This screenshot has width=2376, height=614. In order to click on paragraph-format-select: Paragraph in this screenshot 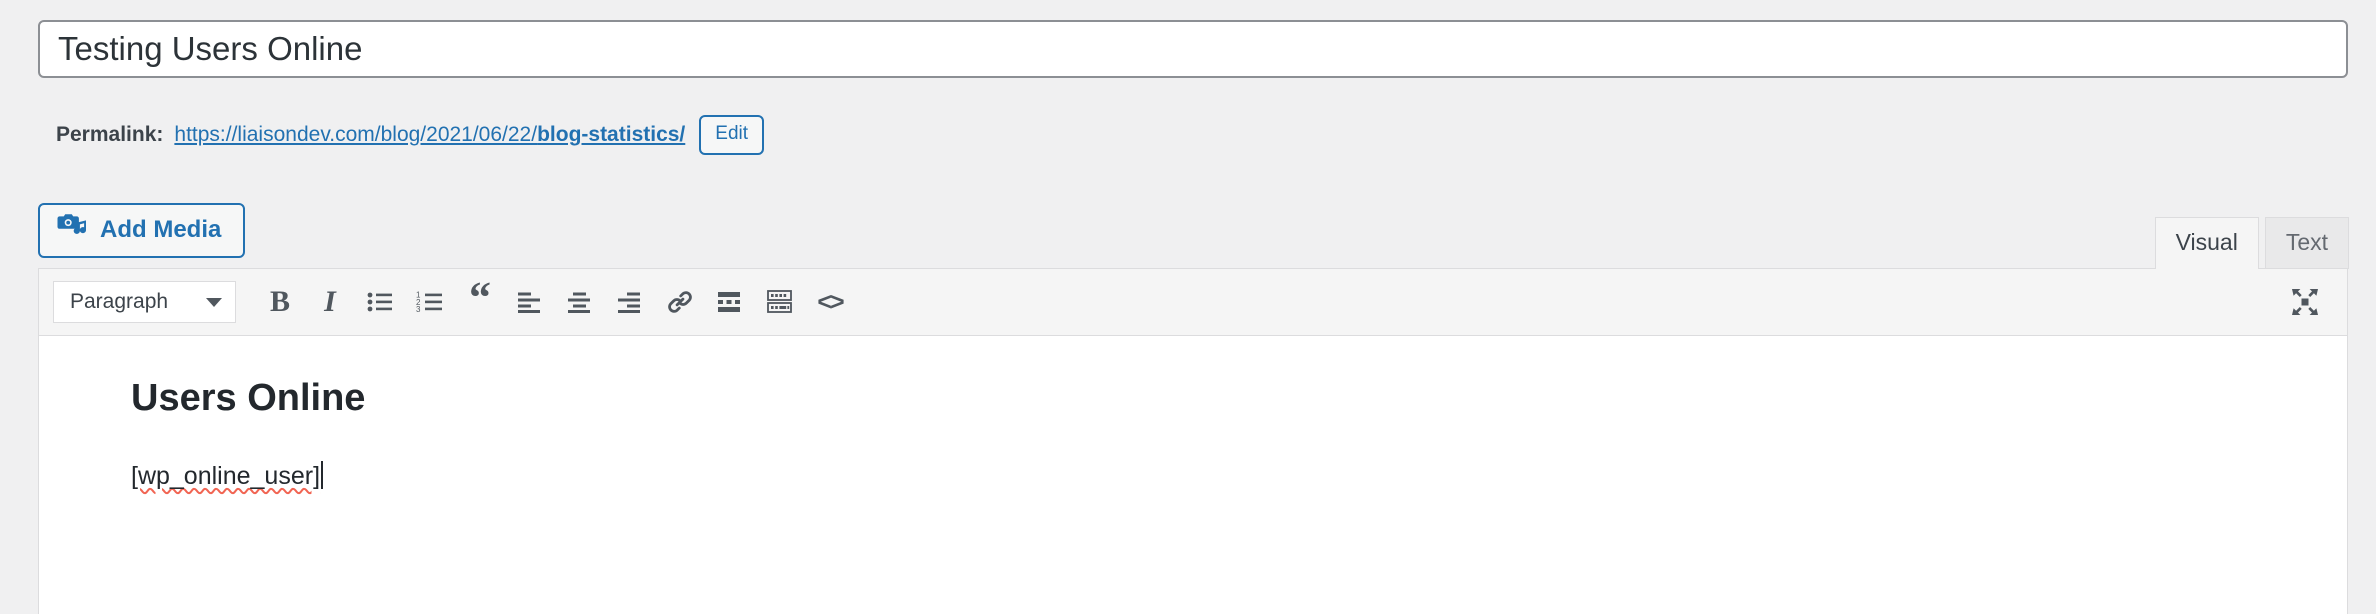, I will do `click(144, 302)`.